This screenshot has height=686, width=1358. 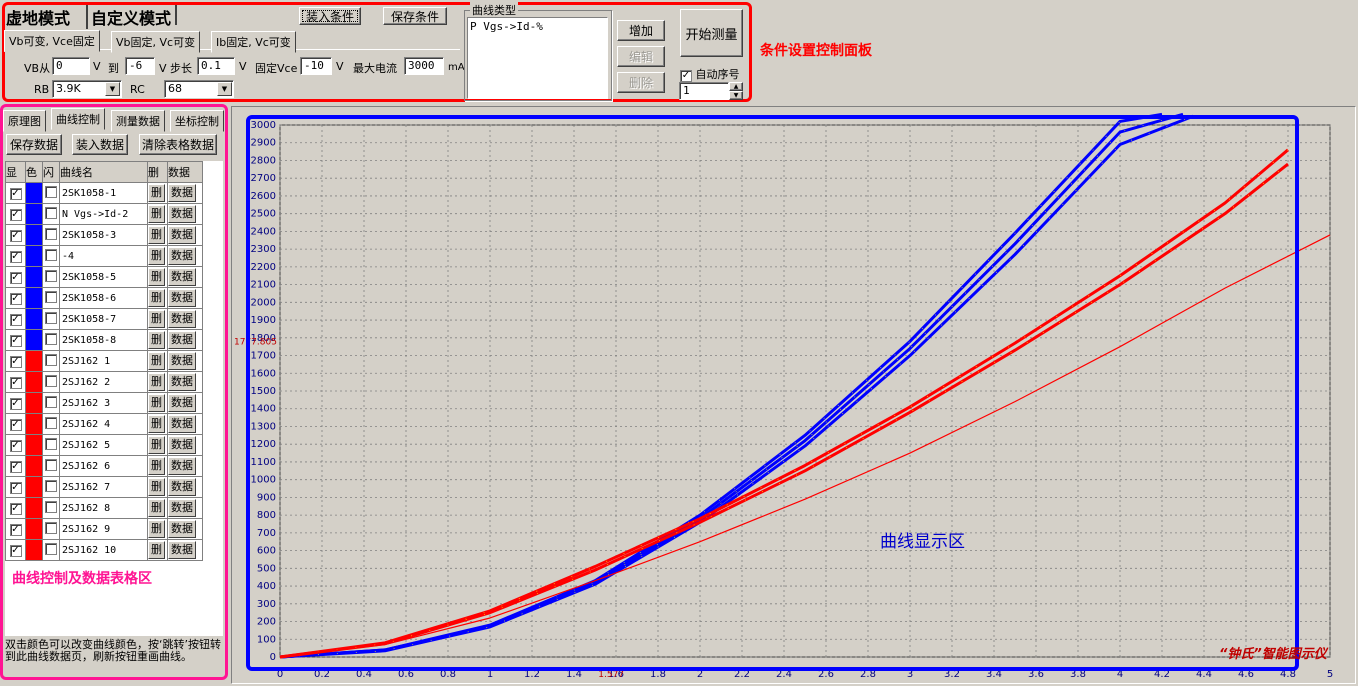 I want to click on unit-v-1: V, so click(x=97, y=66).